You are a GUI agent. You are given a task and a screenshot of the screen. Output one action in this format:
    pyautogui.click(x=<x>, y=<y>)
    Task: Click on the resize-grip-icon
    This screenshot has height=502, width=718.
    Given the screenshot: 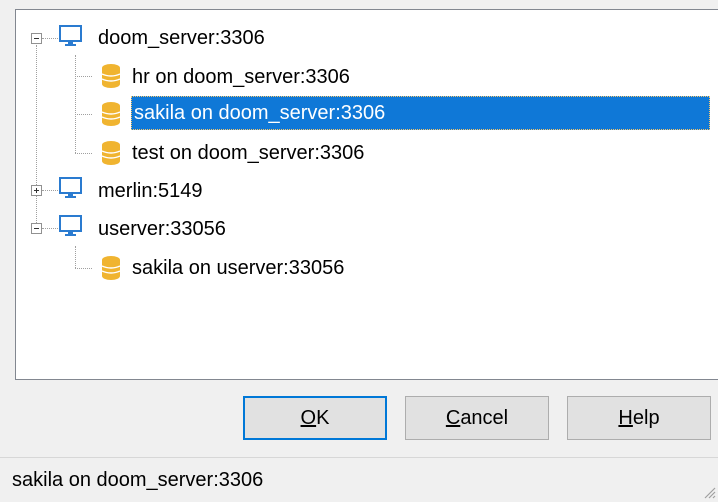 What is the action you would take?
    pyautogui.click(x=709, y=492)
    